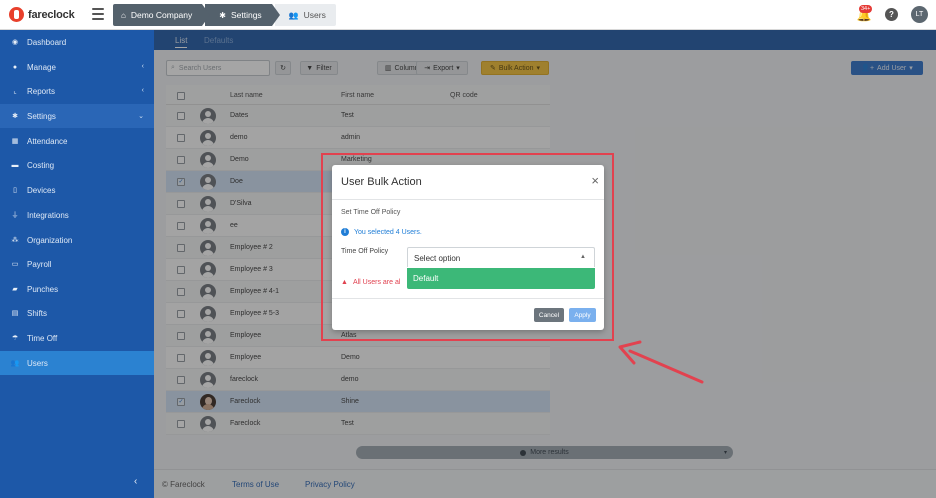 The width and height of the screenshot is (936, 498). What do you see at coordinates (15, 289) in the screenshot?
I see `car-icon: ▰` at bounding box center [15, 289].